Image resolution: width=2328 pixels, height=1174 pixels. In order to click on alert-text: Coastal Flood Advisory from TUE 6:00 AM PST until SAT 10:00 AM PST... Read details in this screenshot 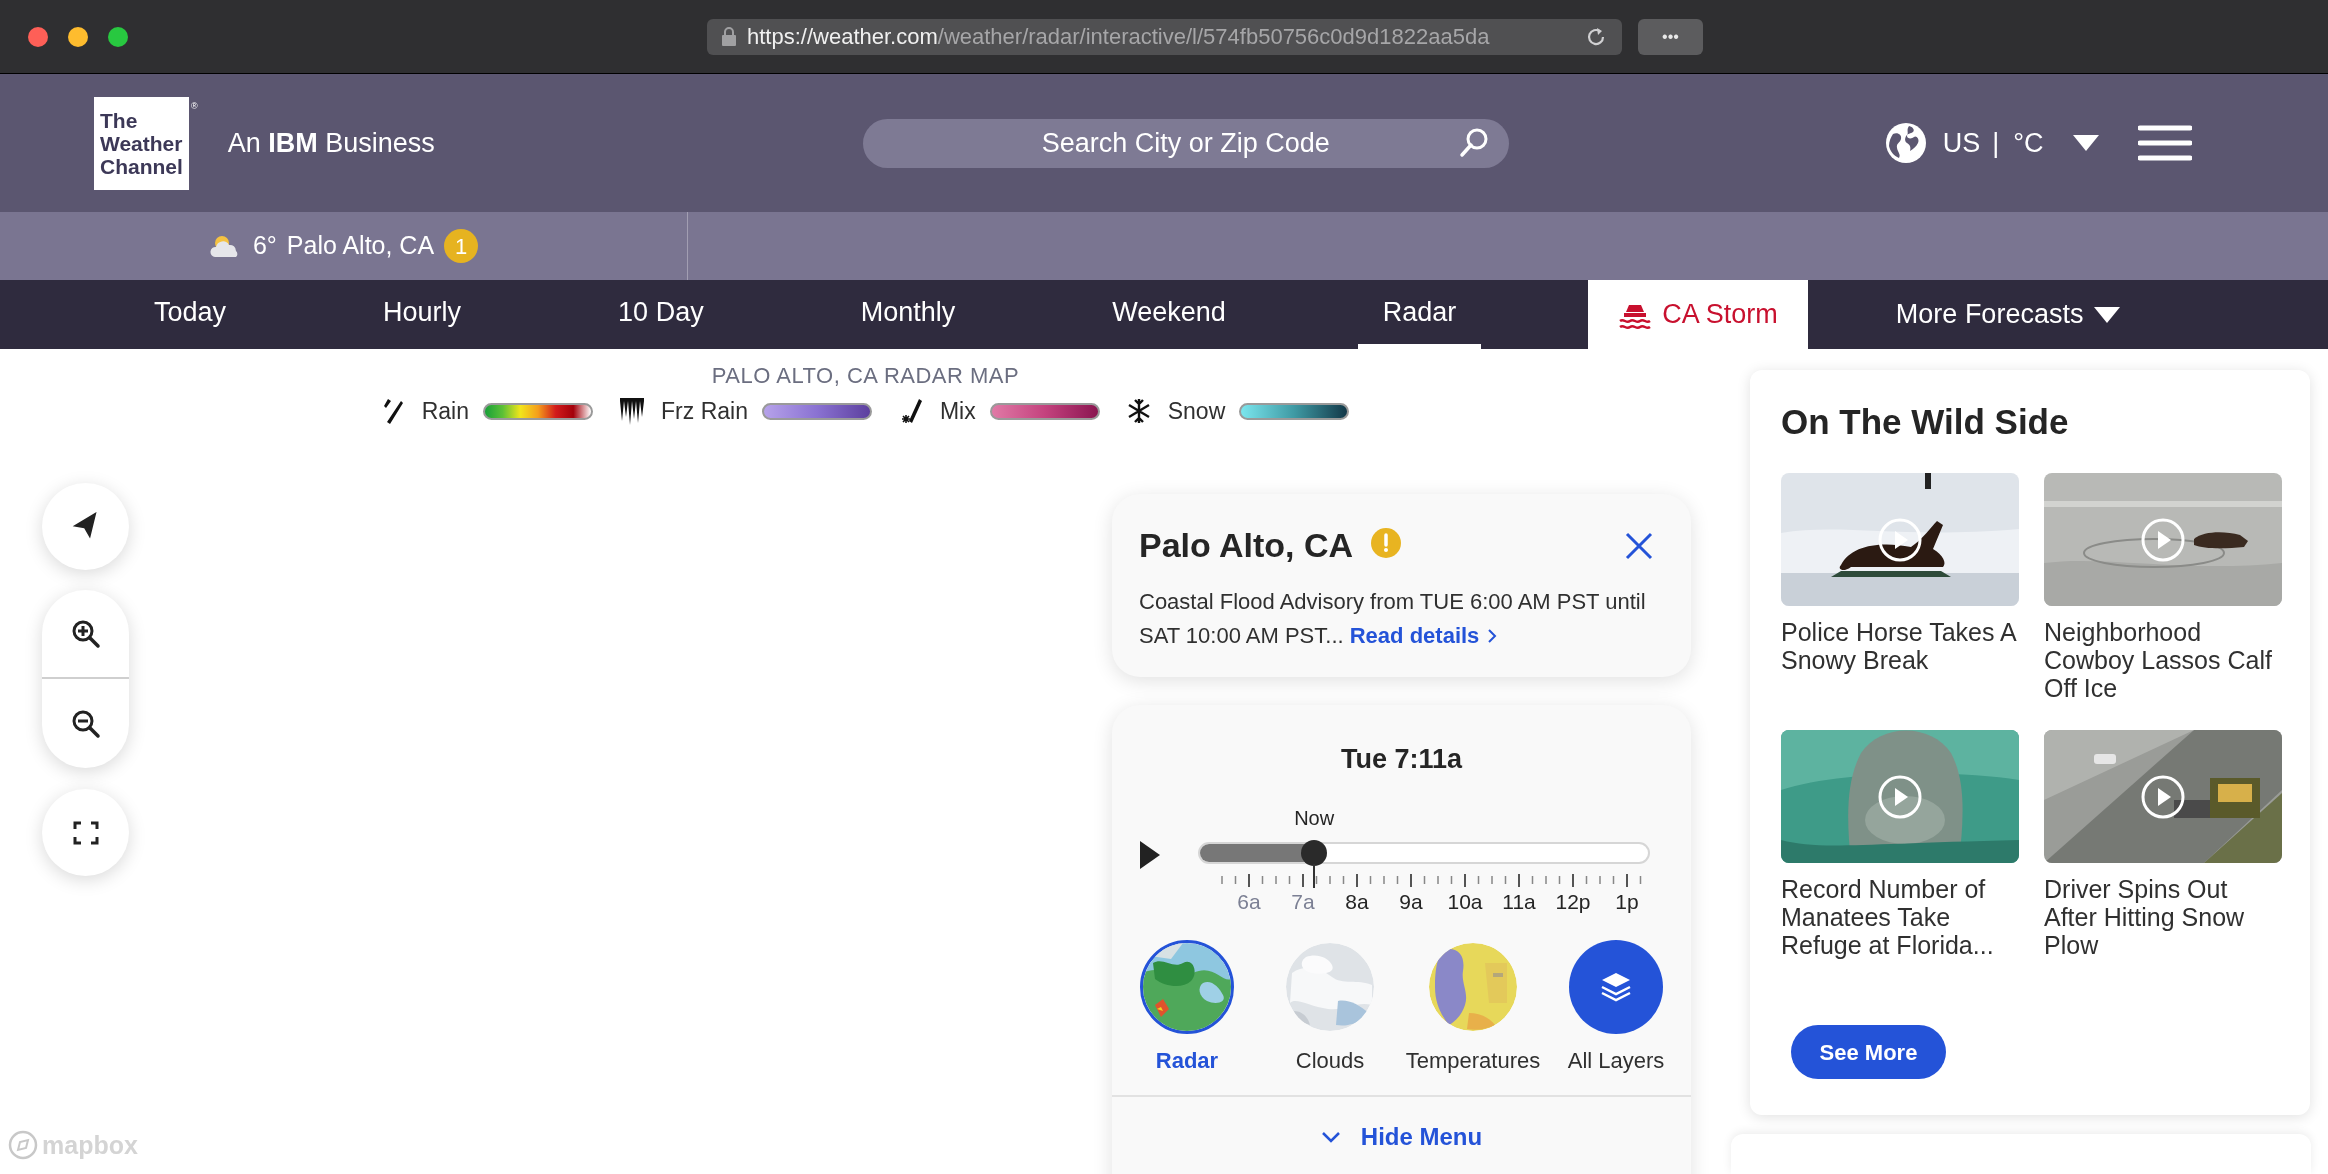, I will do `click(1401, 619)`.